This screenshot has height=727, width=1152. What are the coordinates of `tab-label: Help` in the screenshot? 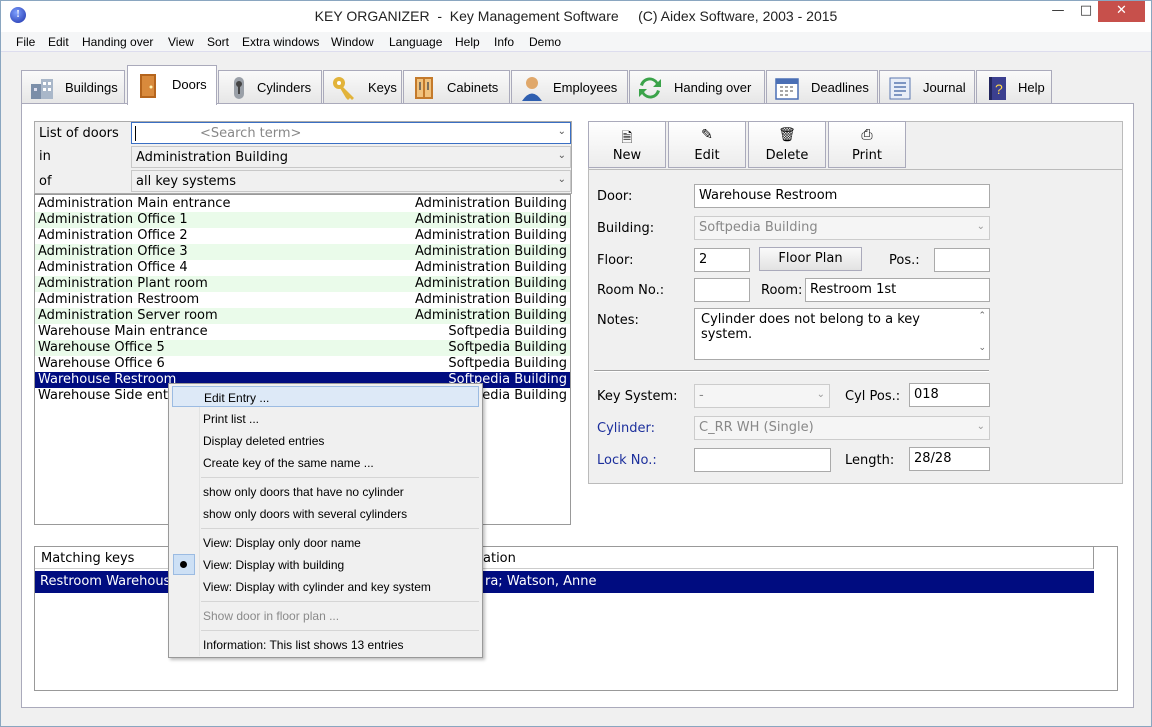 It's located at (1031, 87).